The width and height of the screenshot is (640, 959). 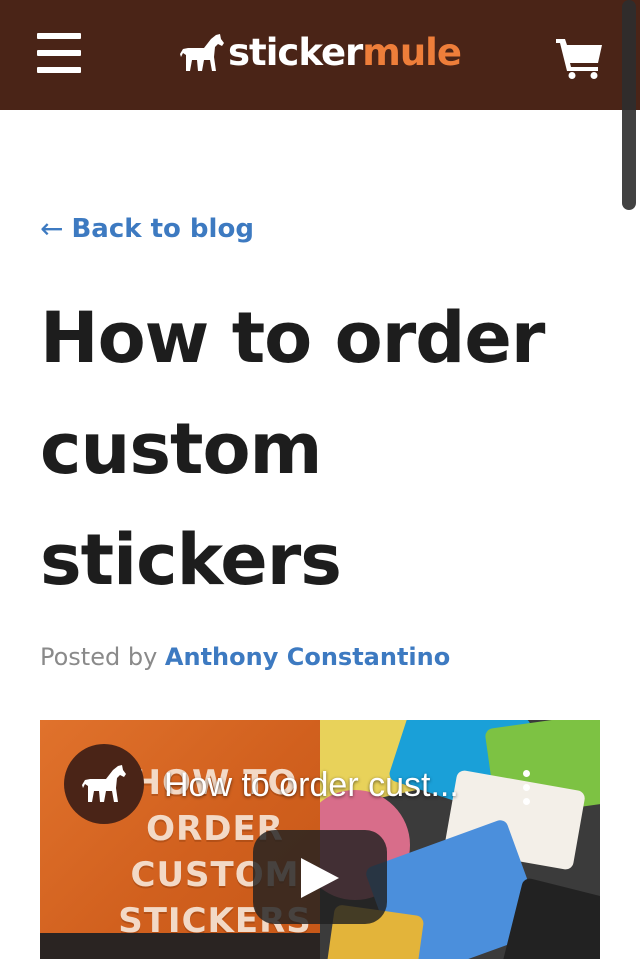 I want to click on logo-text-sticker: sticker, so click(x=295, y=52).